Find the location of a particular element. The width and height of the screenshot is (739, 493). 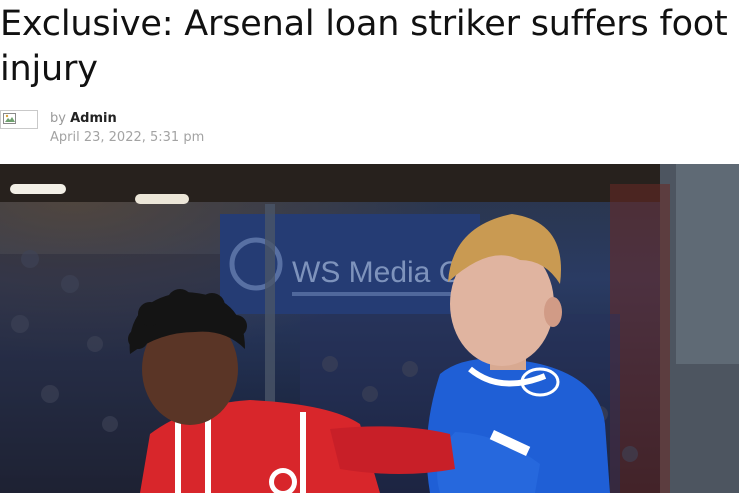

byline-prefix: by is located at coordinates (58, 118).